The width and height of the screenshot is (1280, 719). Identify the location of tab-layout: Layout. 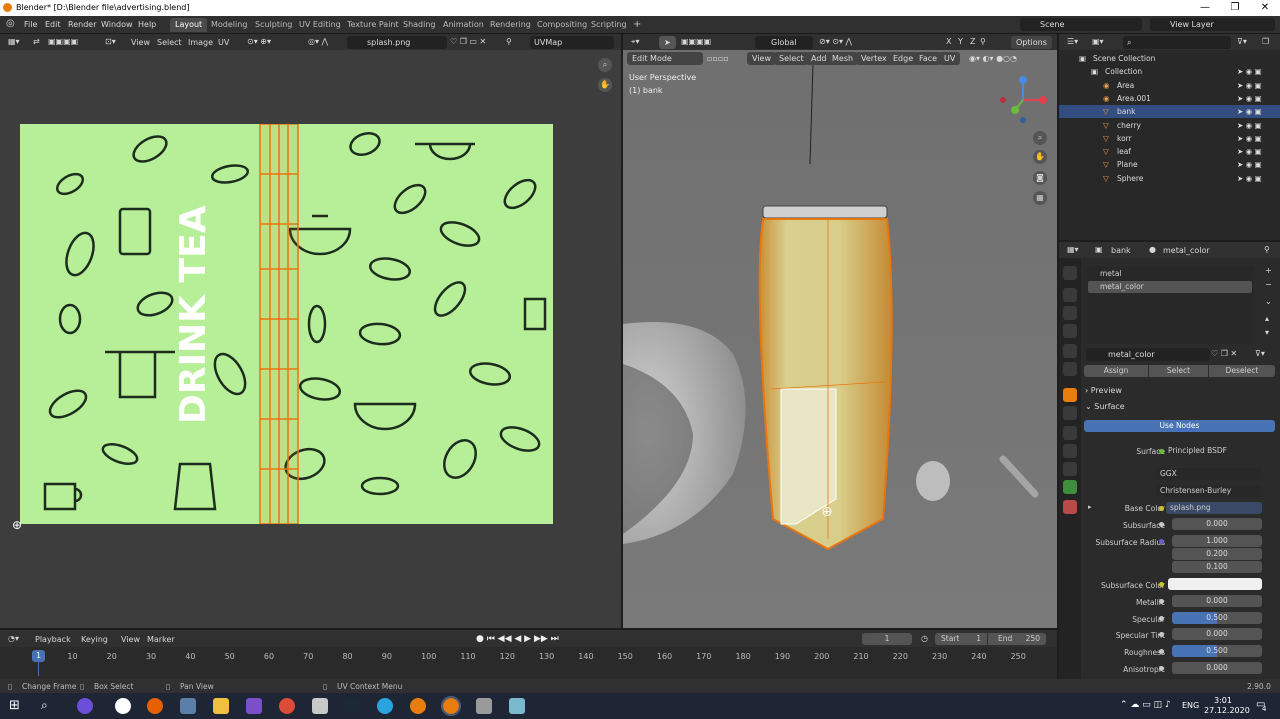
(189, 25).